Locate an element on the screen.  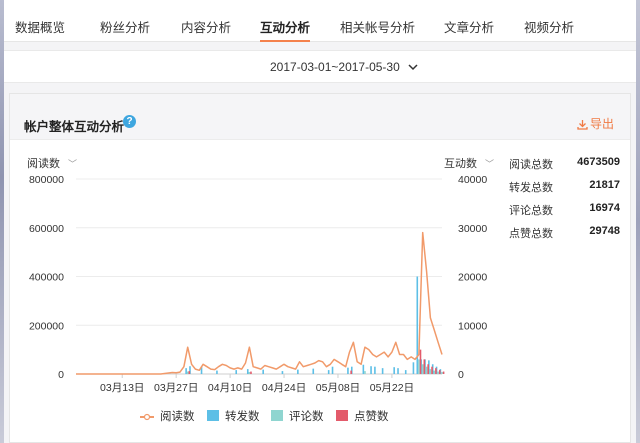
stat-label: 点赞总数 is located at coordinates (531, 234).